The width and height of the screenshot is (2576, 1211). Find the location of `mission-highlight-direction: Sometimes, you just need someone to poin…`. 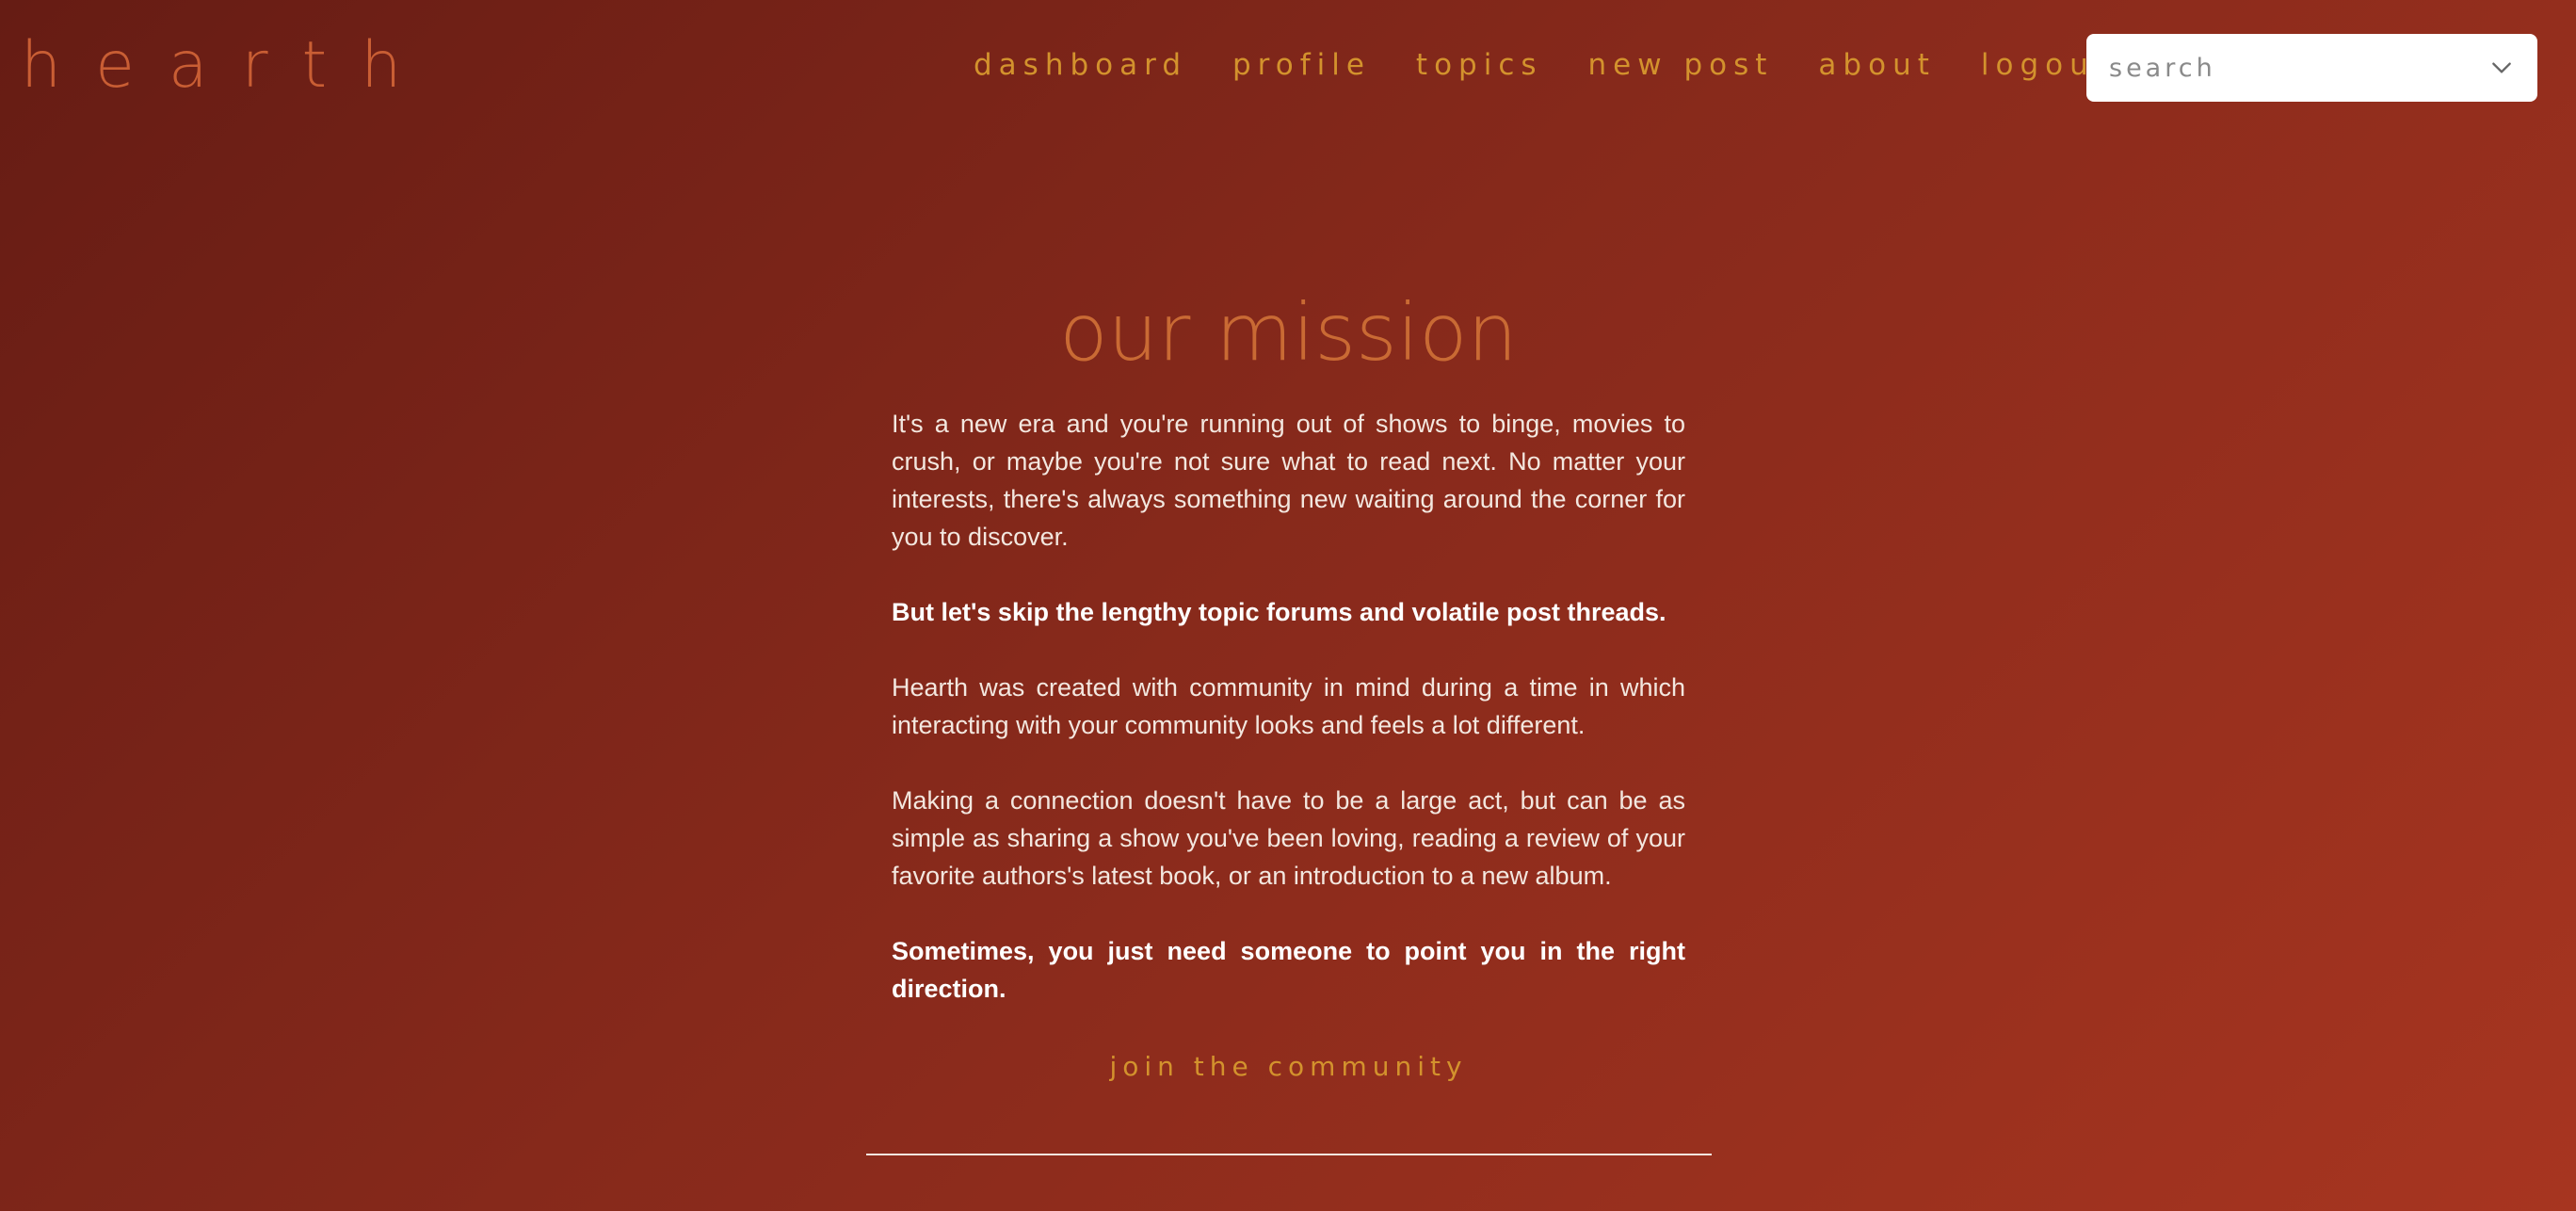

mission-highlight-direction: Sometimes, you just need someone to poin… is located at coordinates (1288, 970).